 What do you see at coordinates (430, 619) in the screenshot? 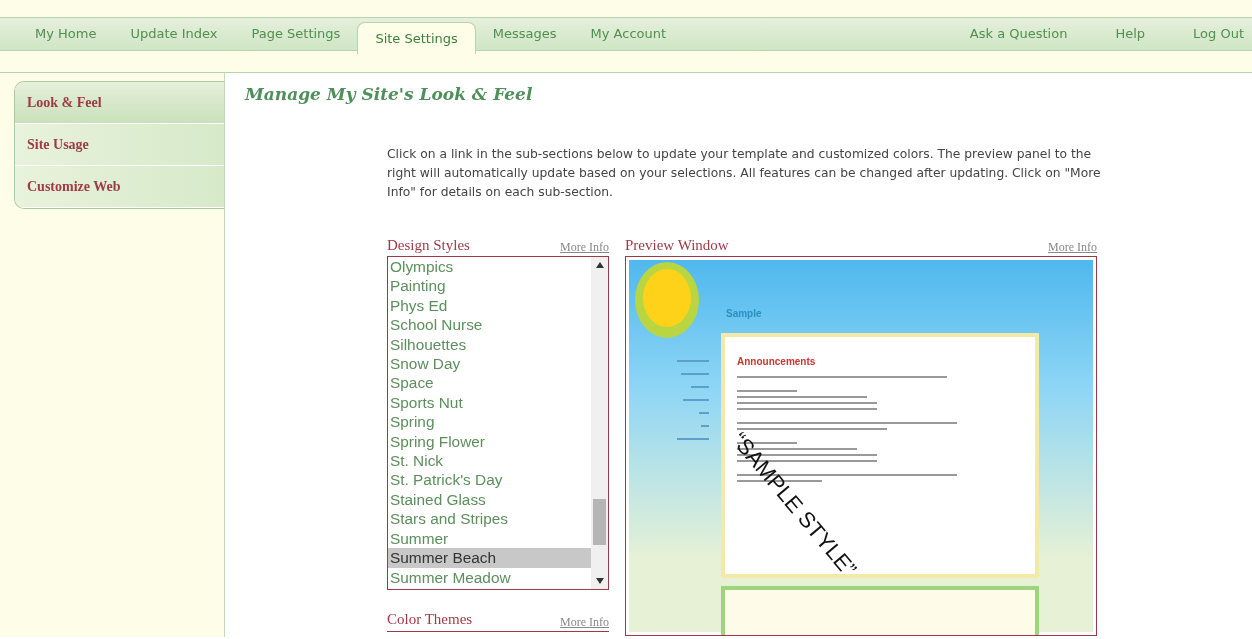
I see `section-heading: Color Themes` at bounding box center [430, 619].